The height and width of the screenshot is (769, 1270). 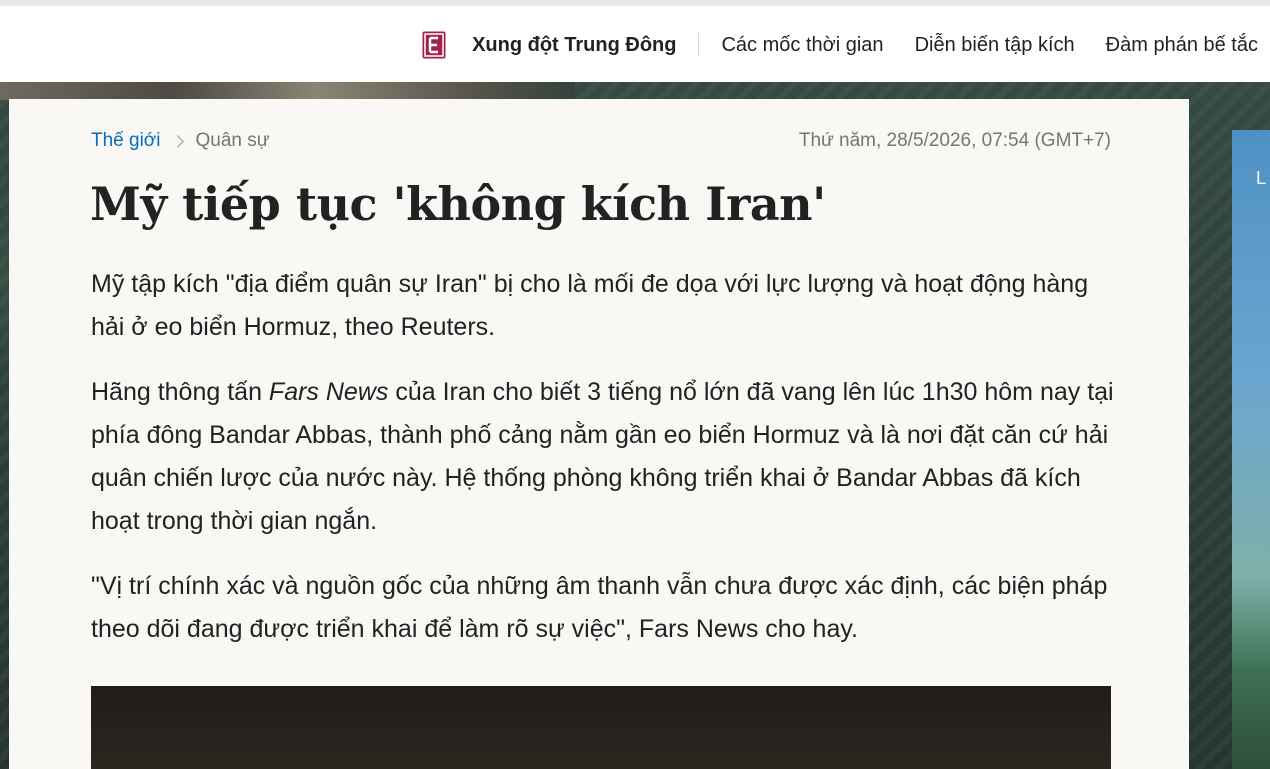 I want to click on topic-logo-icon, so click(x=434, y=45).